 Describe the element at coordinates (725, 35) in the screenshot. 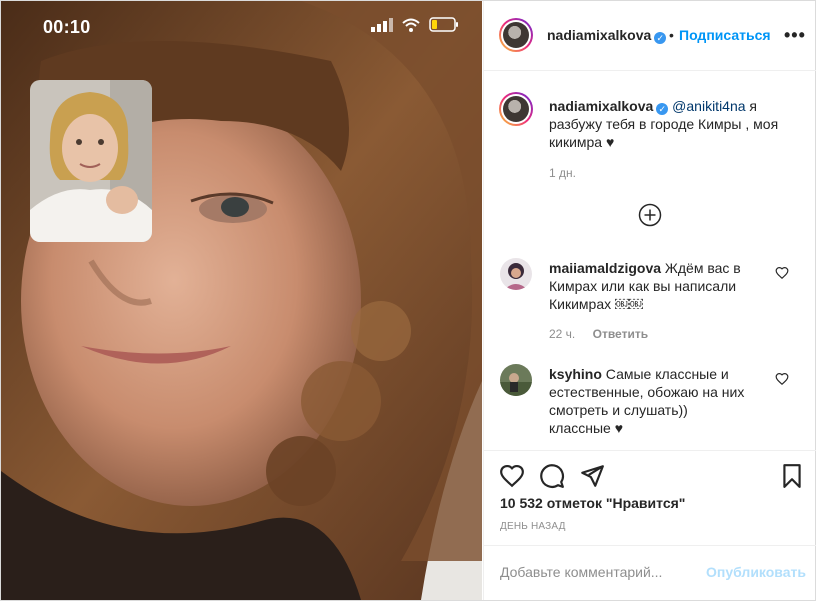

I see `follow-button: Подписаться` at that location.